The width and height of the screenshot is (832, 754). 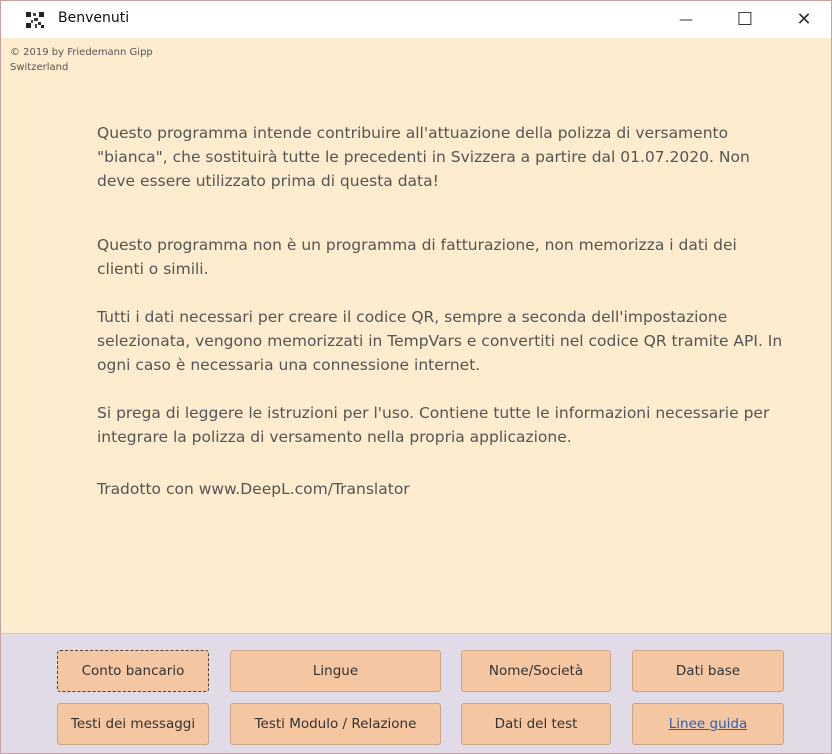 I want to click on form-report-texts-label: Testi Modulo / Relazione, so click(x=335, y=724).